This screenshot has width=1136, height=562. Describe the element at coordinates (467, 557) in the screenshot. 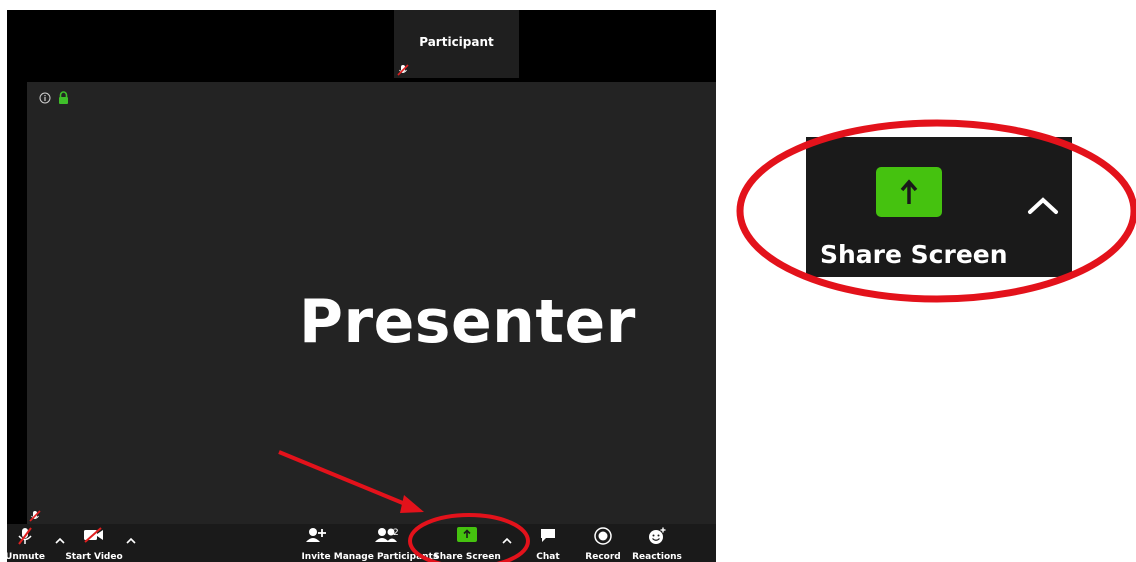

I see `share-screen-label: Share Screen` at that location.